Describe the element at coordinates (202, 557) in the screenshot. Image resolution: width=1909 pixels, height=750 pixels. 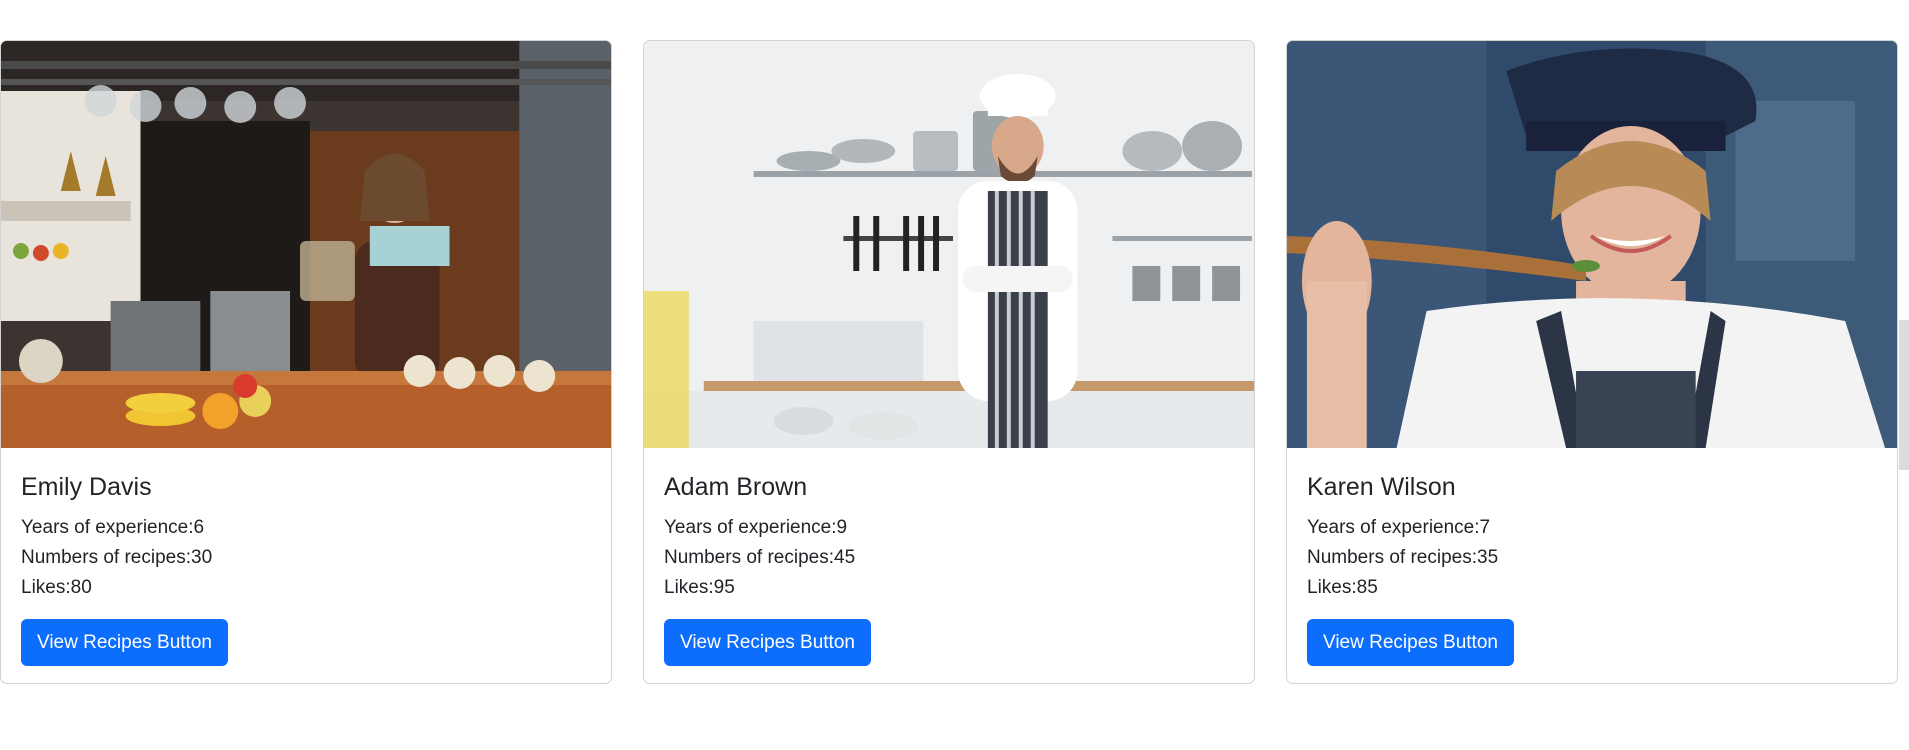
I see `recipes-value: 30` at that location.